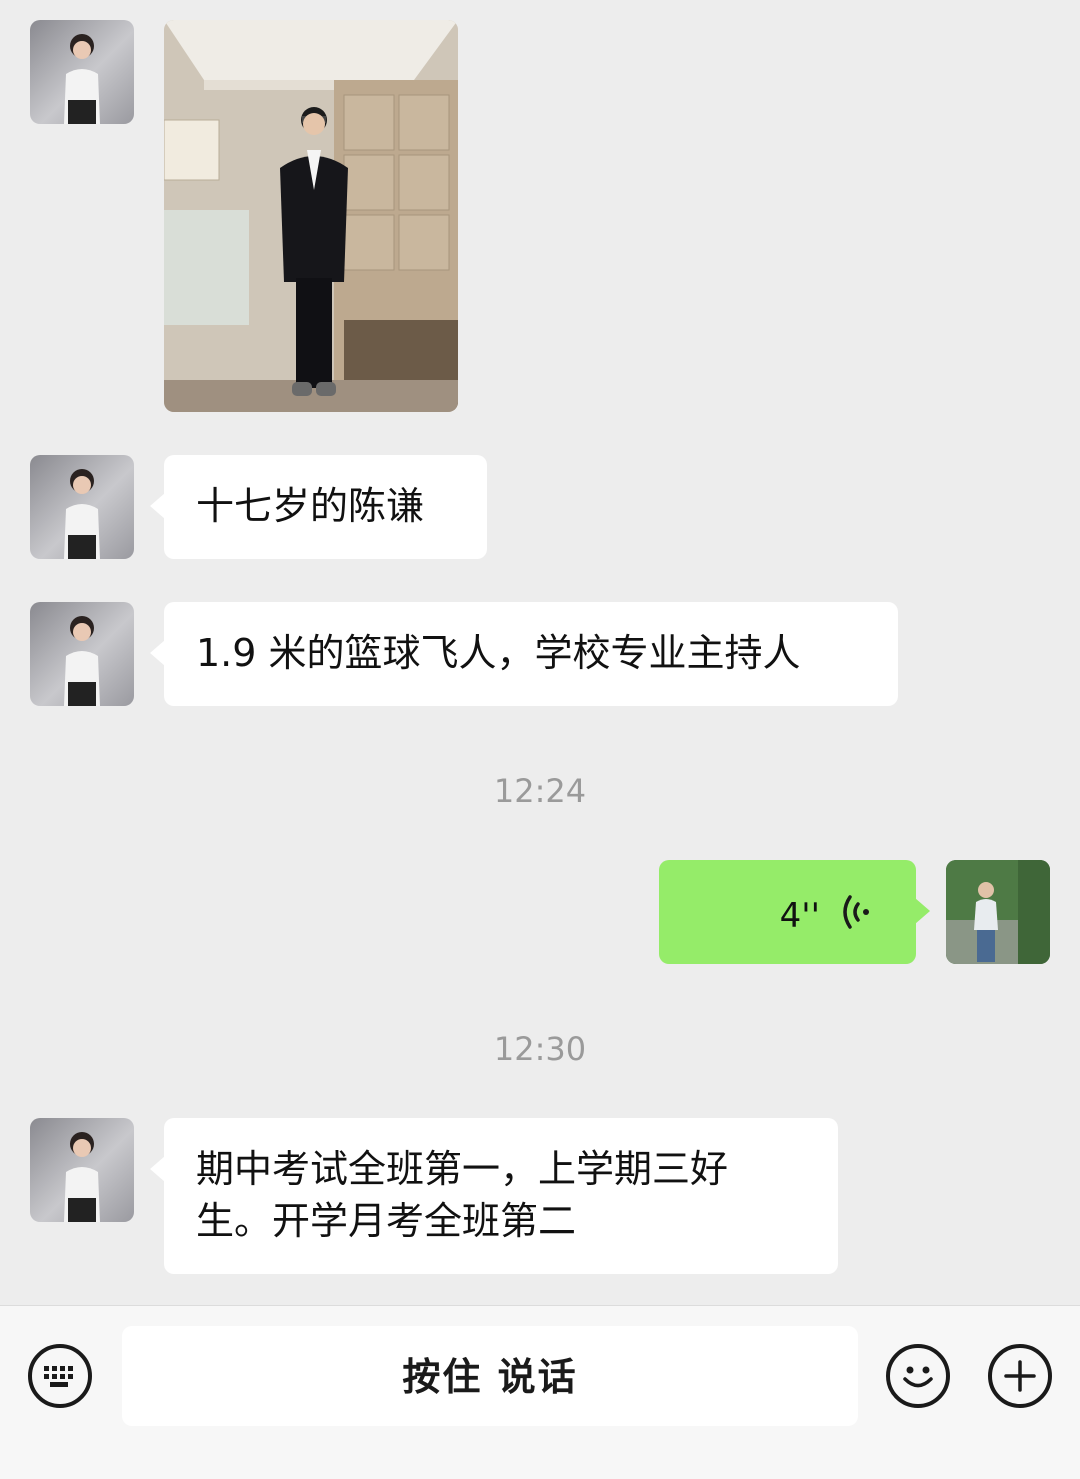 This screenshot has height=1479, width=1080. What do you see at coordinates (311, 216) in the screenshot?
I see `photo-message` at bounding box center [311, 216].